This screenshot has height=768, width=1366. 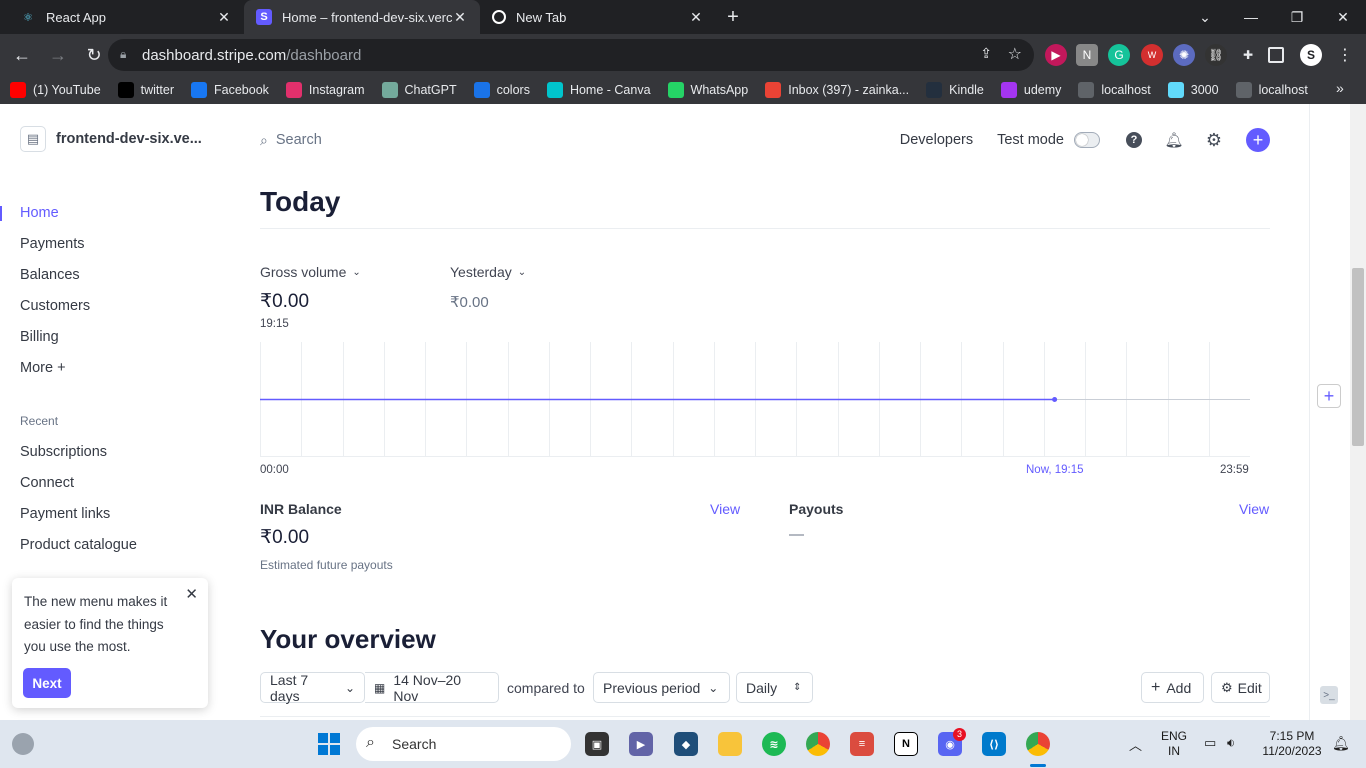 What do you see at coordinates (1258, 140) in the screenshot?
I see `create-plus-button: +` at bounding box center [1258, 140].